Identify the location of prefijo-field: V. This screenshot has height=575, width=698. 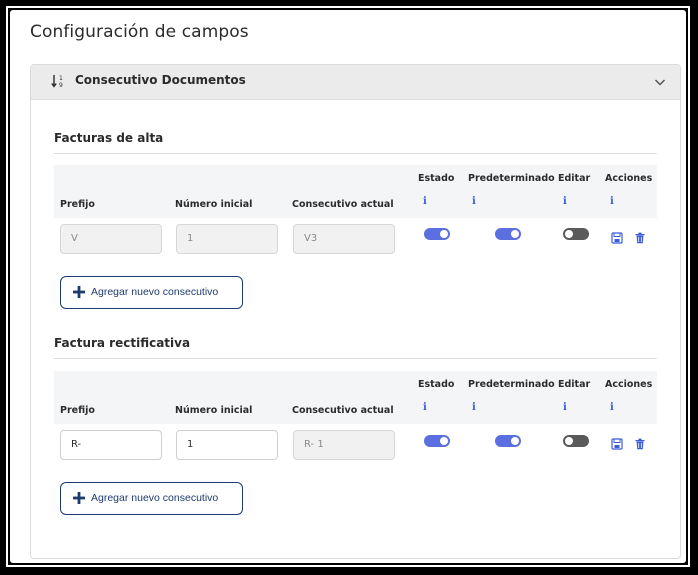
(111, 239).